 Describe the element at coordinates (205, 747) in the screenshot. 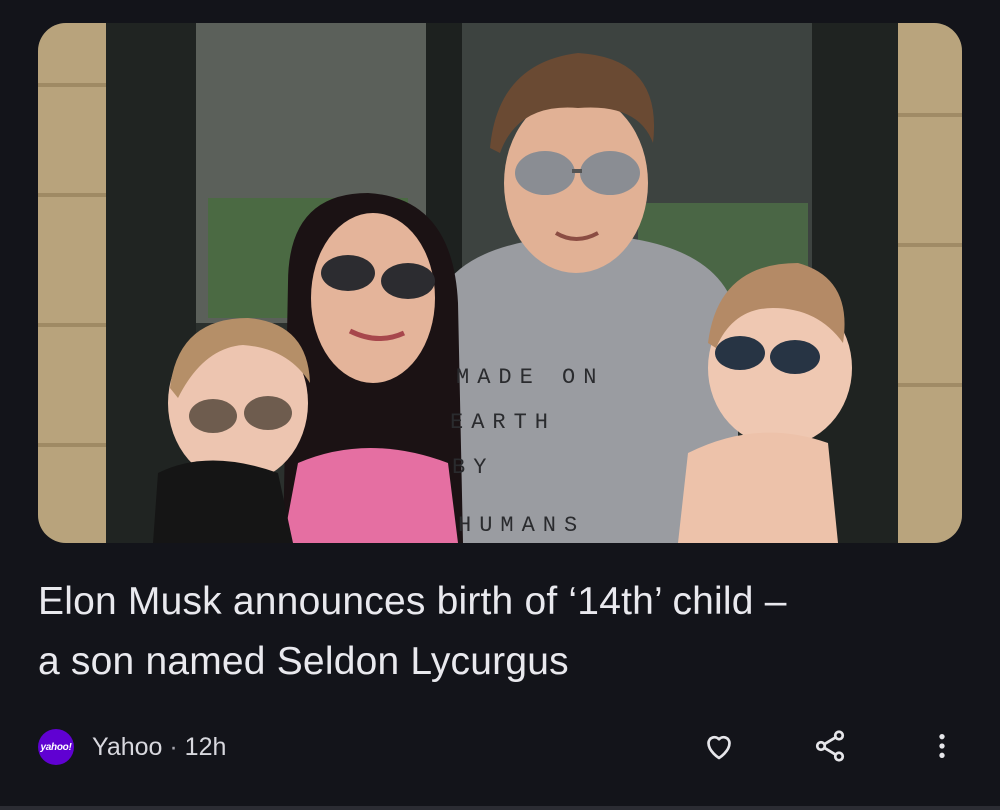

I see `article-age: 12h` at that location.